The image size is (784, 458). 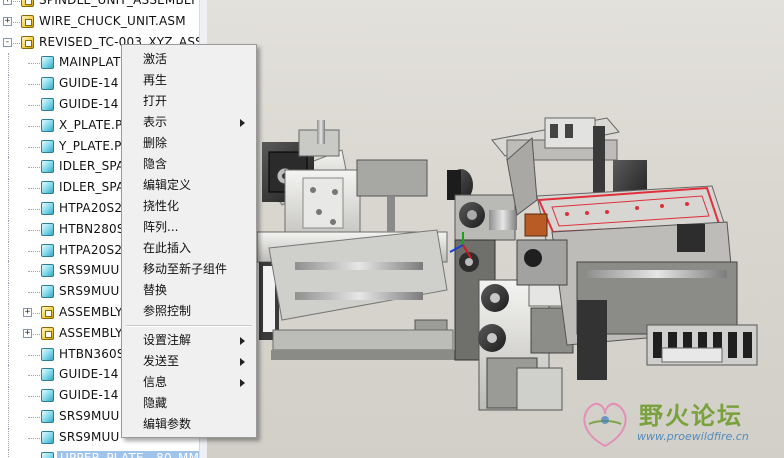 What do you see at coordinates (155, 164) in the screenshot?
I see `context-menu-item-label: 隐含` at bounding box center [155, 164].